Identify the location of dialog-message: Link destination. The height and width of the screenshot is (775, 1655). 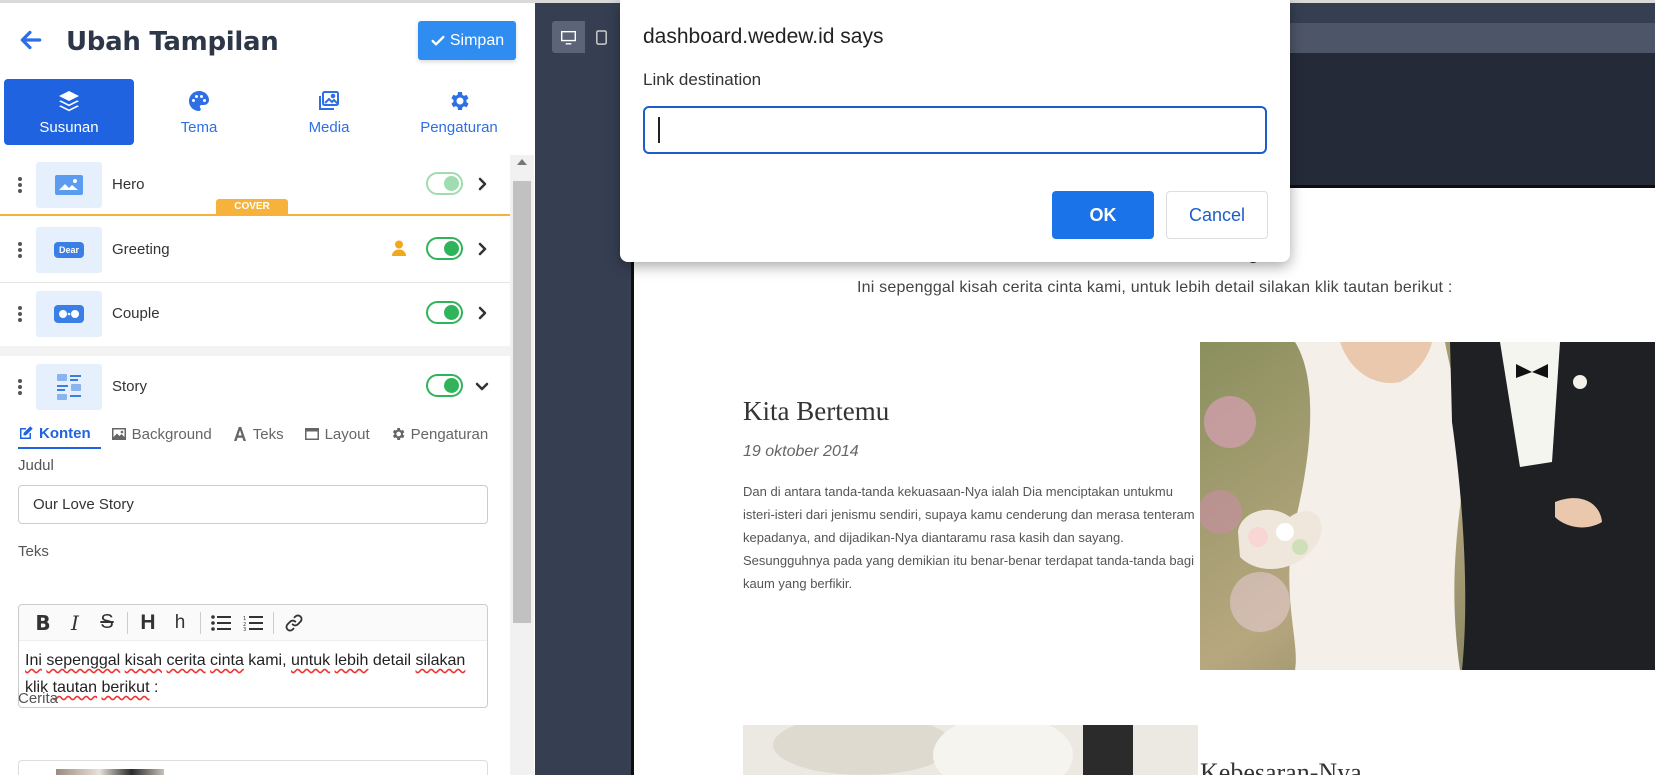
(702, 79).